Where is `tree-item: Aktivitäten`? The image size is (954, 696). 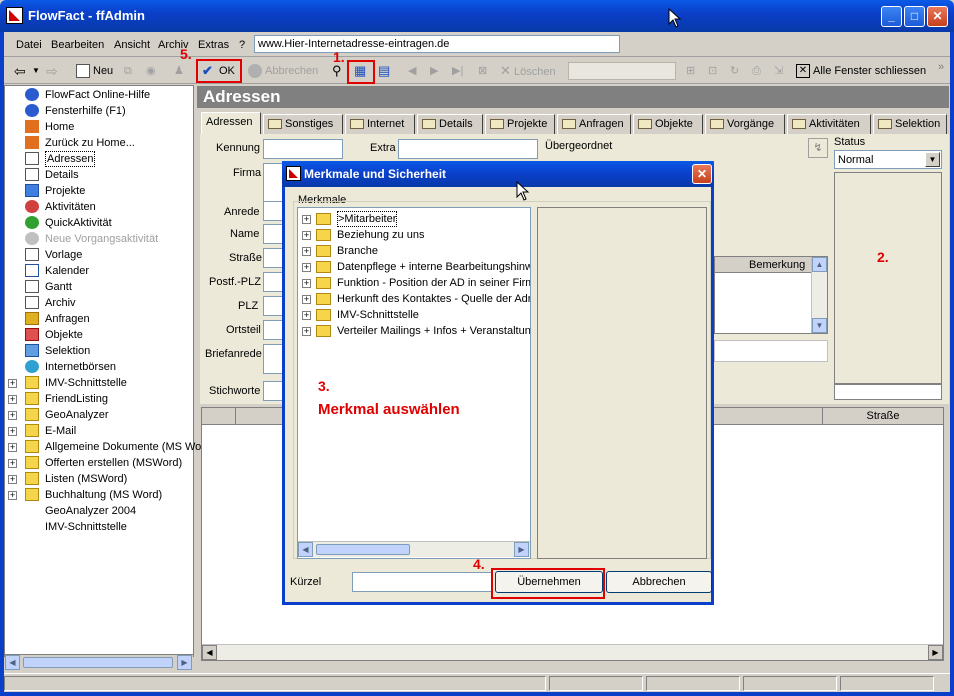
tree-item: Aktivitäten is located at coordinates (99, 207).